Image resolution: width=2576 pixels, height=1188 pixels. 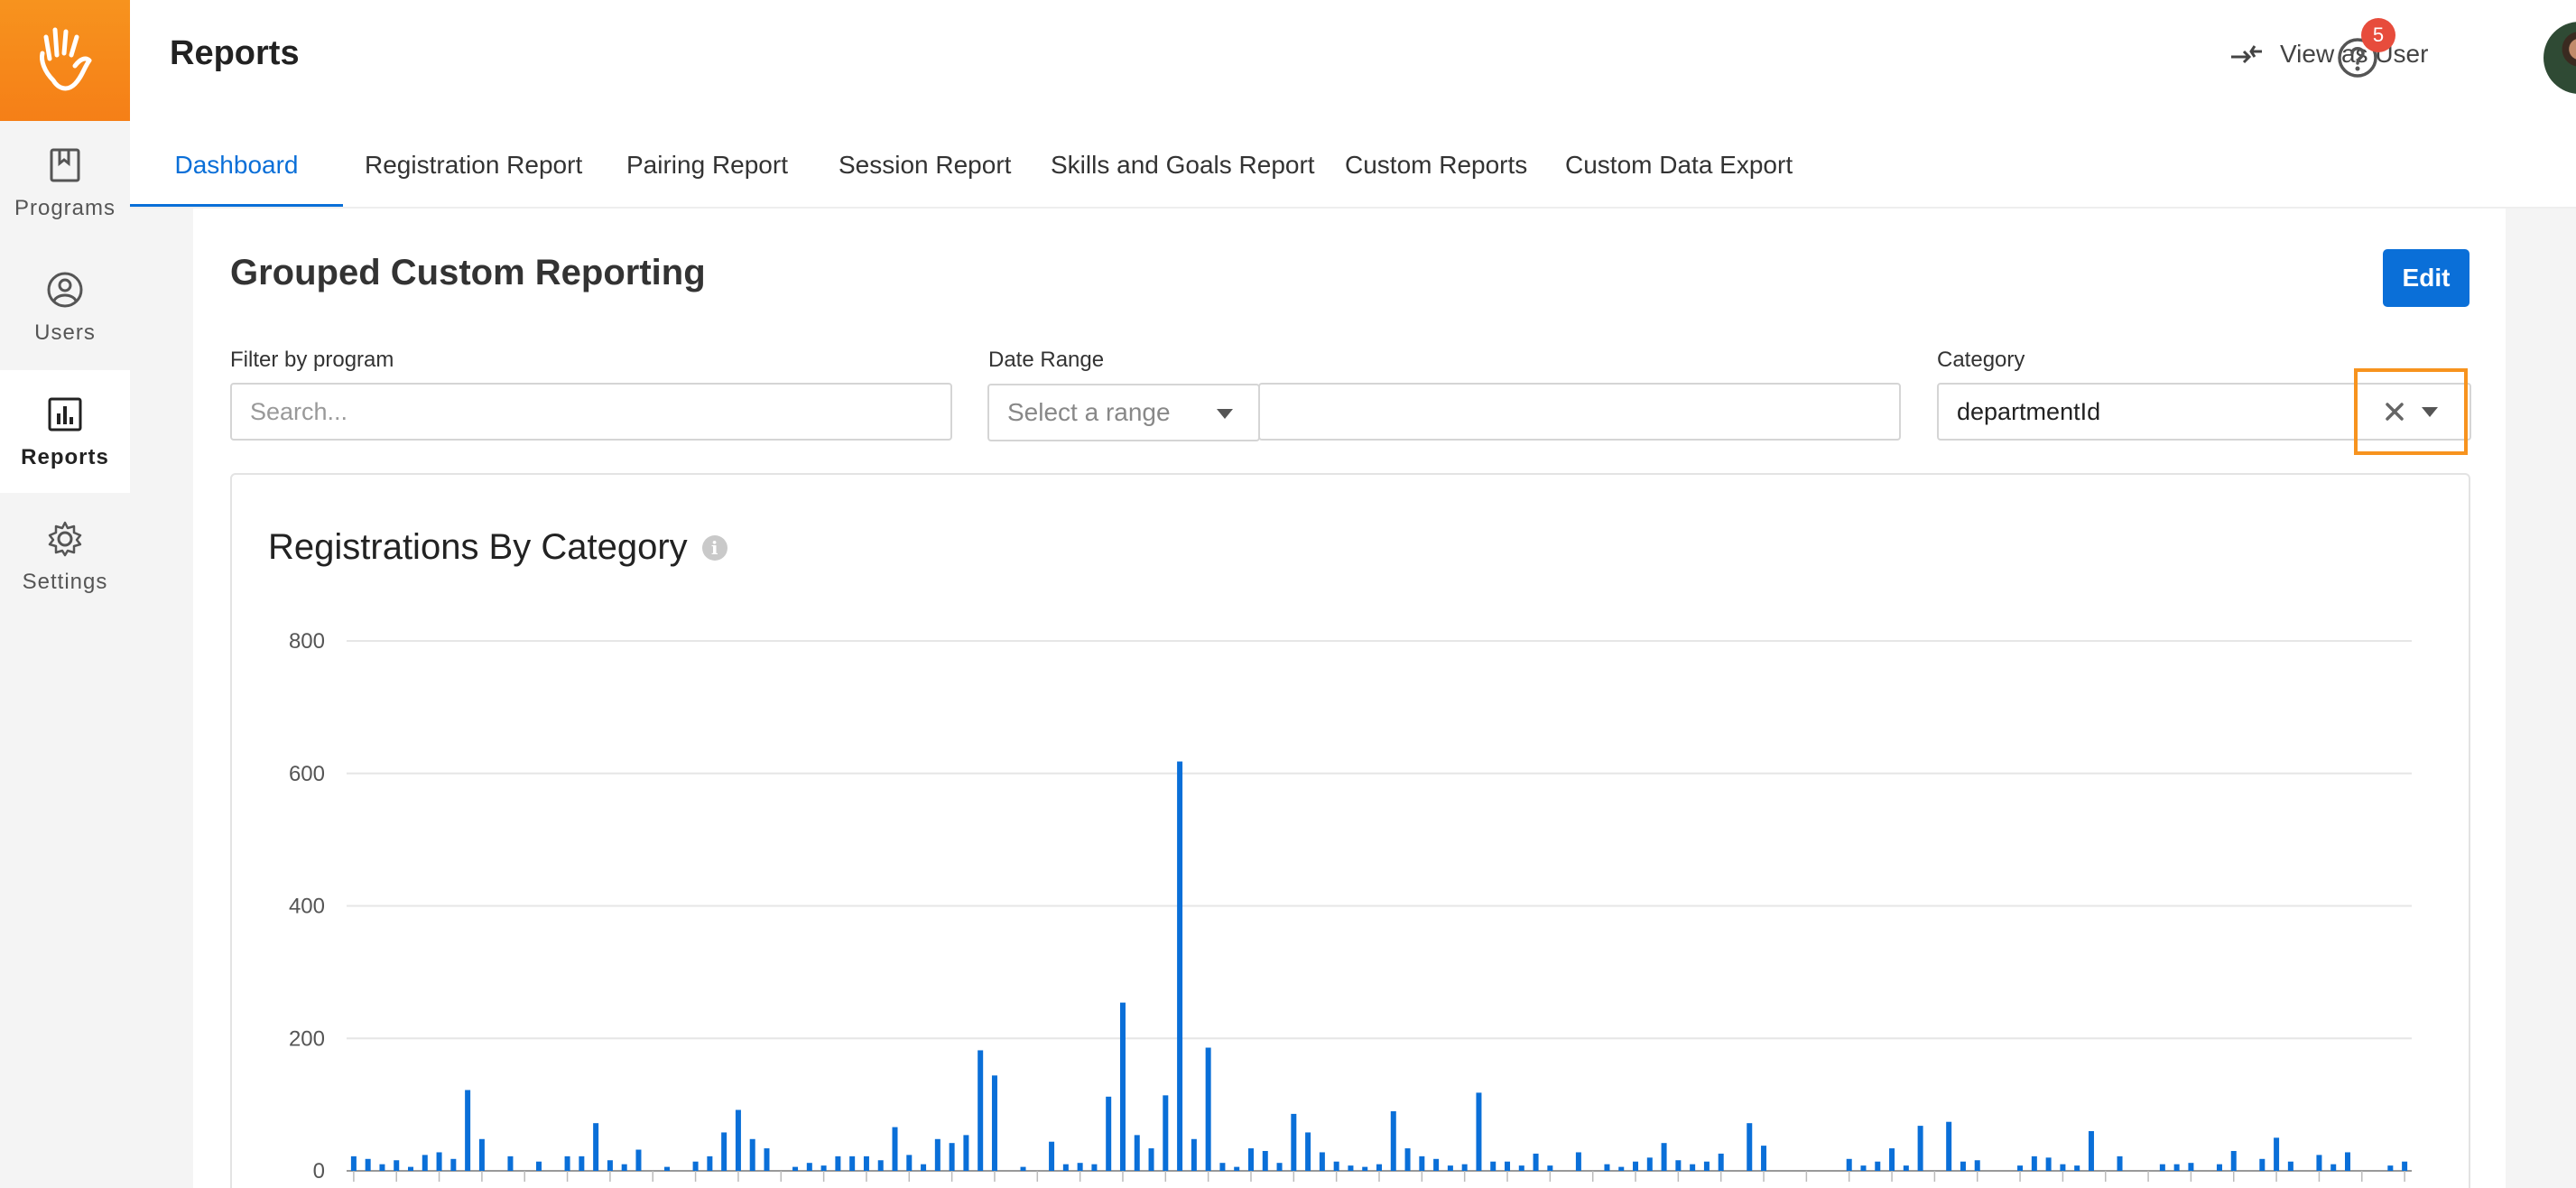 What do you see at coordinates (473, 176) in the screenshot?
I see `tab-registration-report: Registration Report` at bounding box center [473, 176].